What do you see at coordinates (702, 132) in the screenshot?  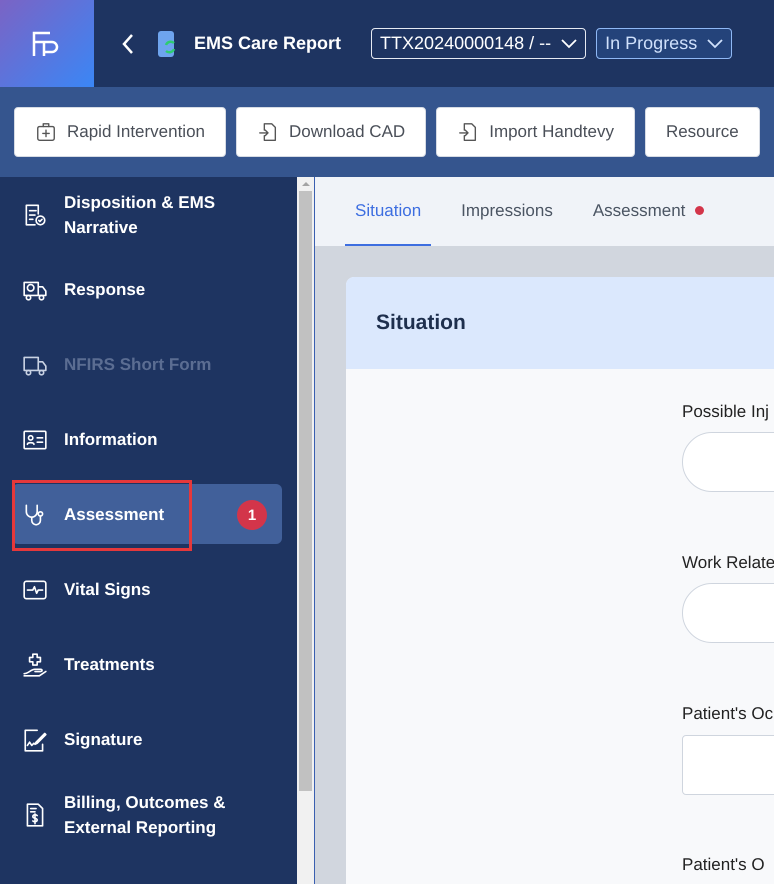 I see `toolbar-button: Resource` at bounding box center [702, 132].